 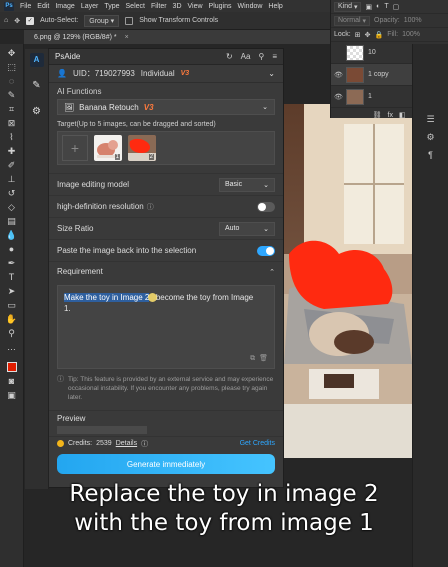 What do you see at coordinates (166, 148) in the screenshot?
I see `target-images-box: + 1 2` at bounding box center [166, 148].